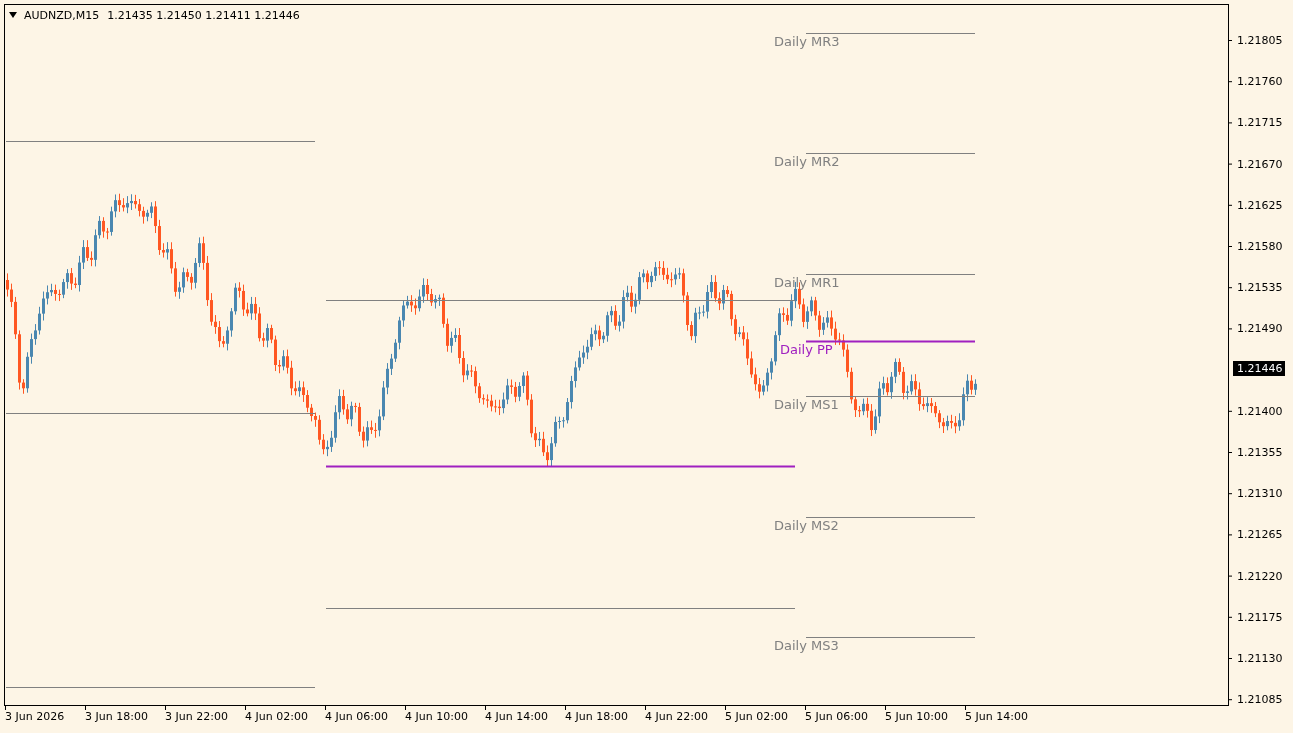 This screenshot has width=1293, height=733. What do you see at coordinates (1260, 411) in the screenshot?
I see `price-tick-label: 1.21400` at bounding box center [1260, 411].